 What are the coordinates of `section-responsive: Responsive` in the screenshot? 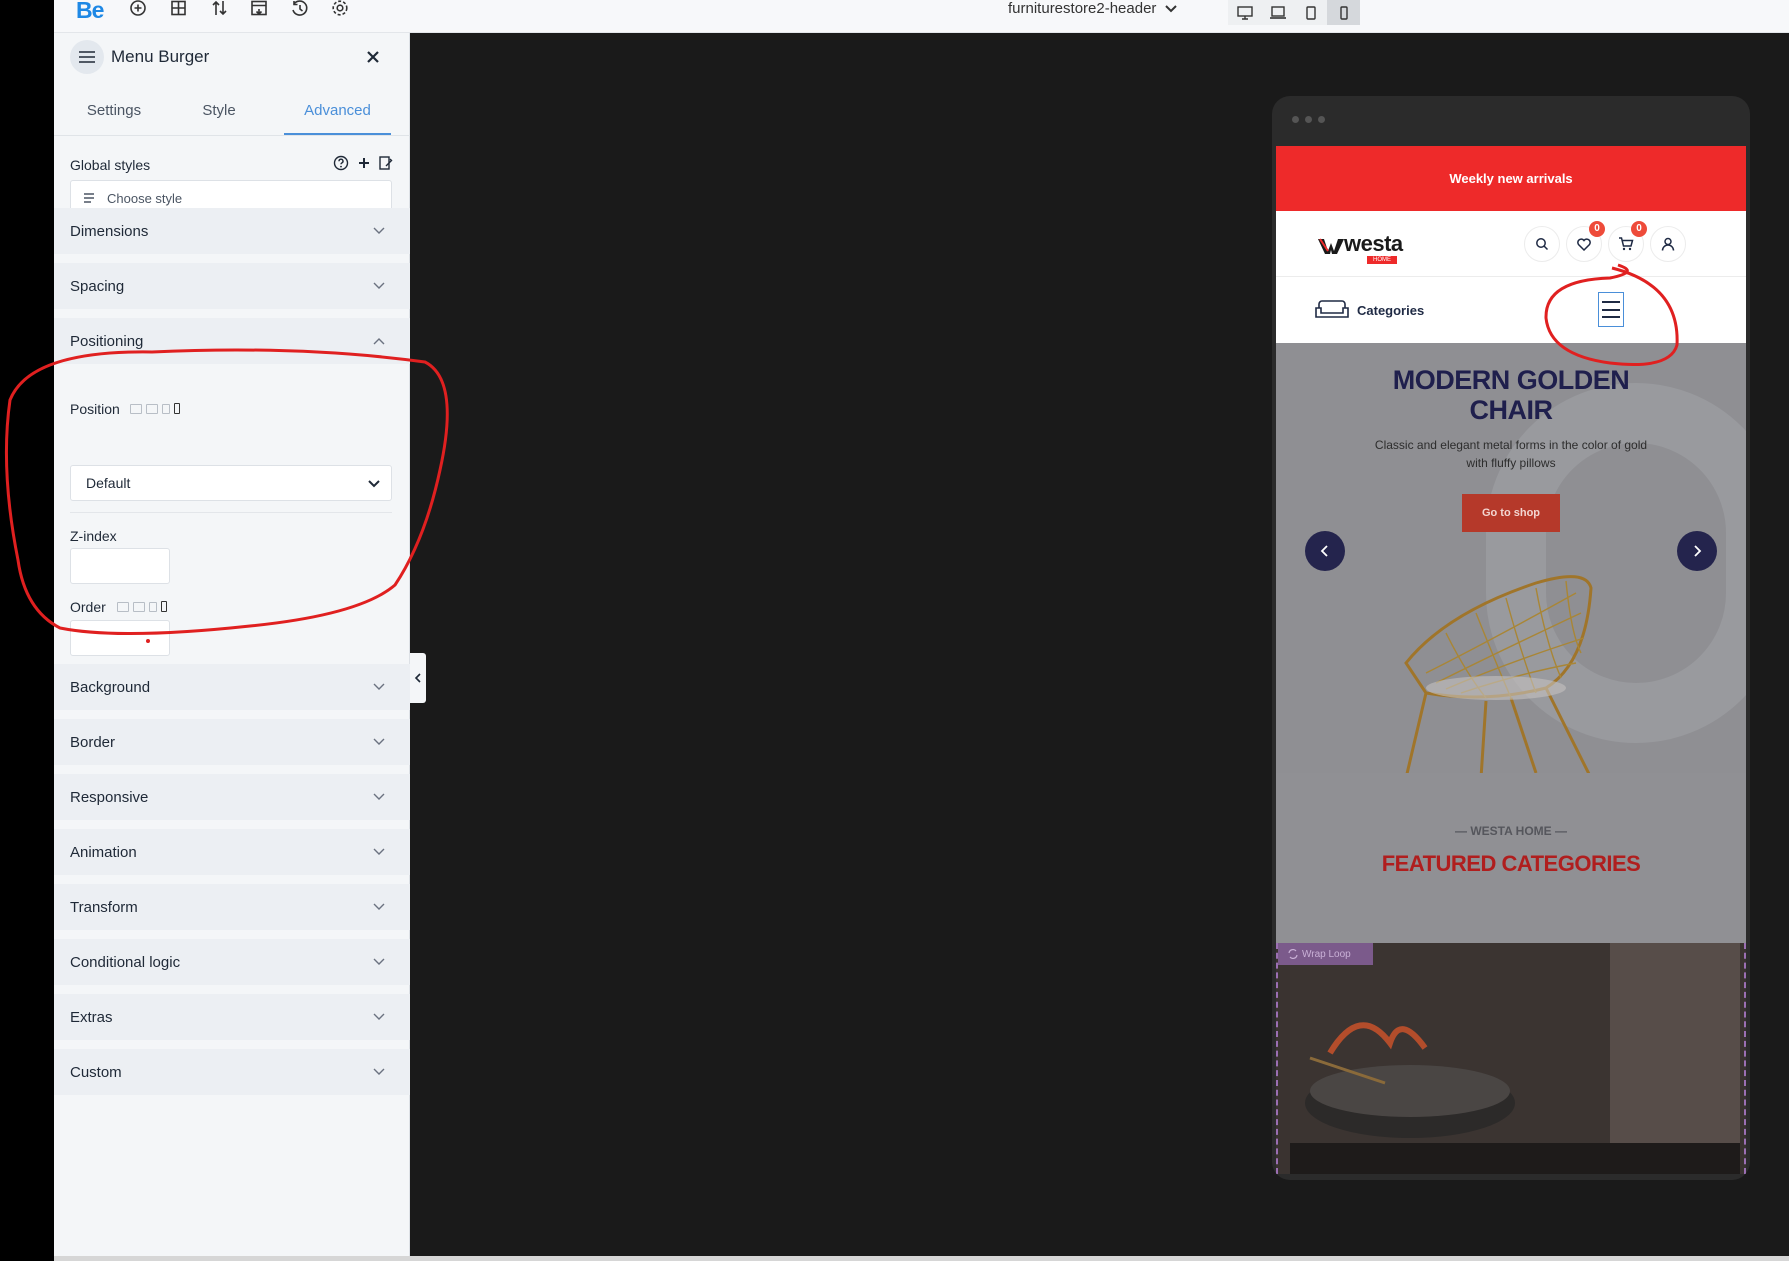 It's located at (232, 797).